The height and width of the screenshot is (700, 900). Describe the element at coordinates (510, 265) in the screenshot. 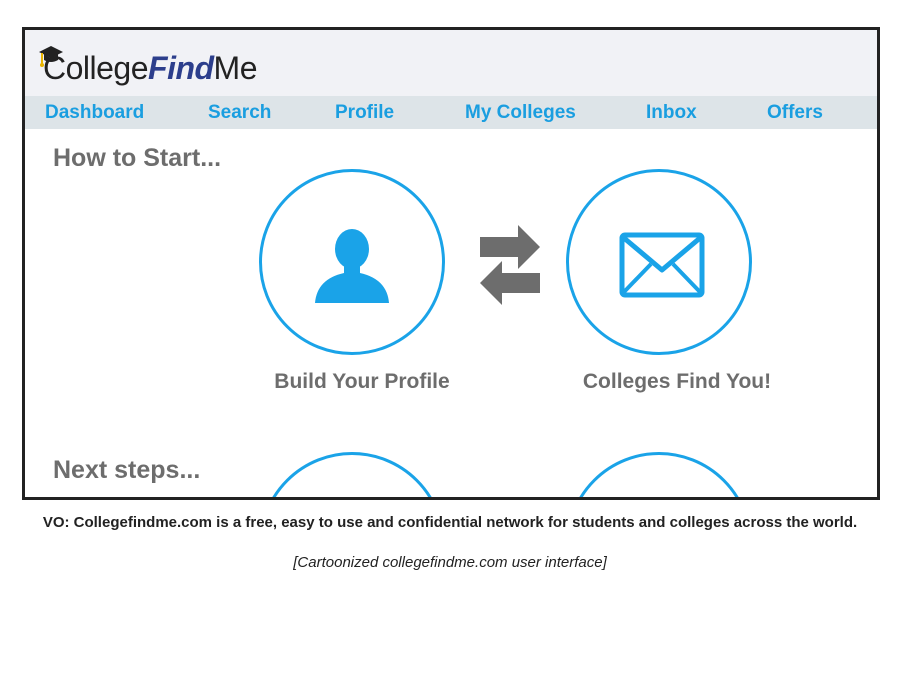

I see `exchange-arrows-icon` at that location.